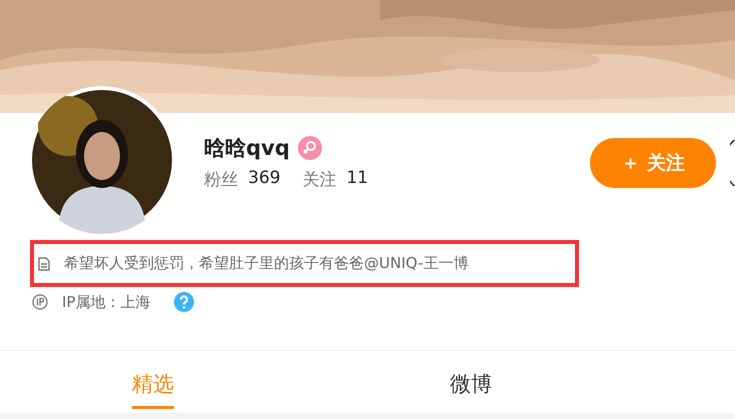  Describe the element at coordinates (106, 302) in the screenshot. I see `ip-location: IP属地：上海` at that location.